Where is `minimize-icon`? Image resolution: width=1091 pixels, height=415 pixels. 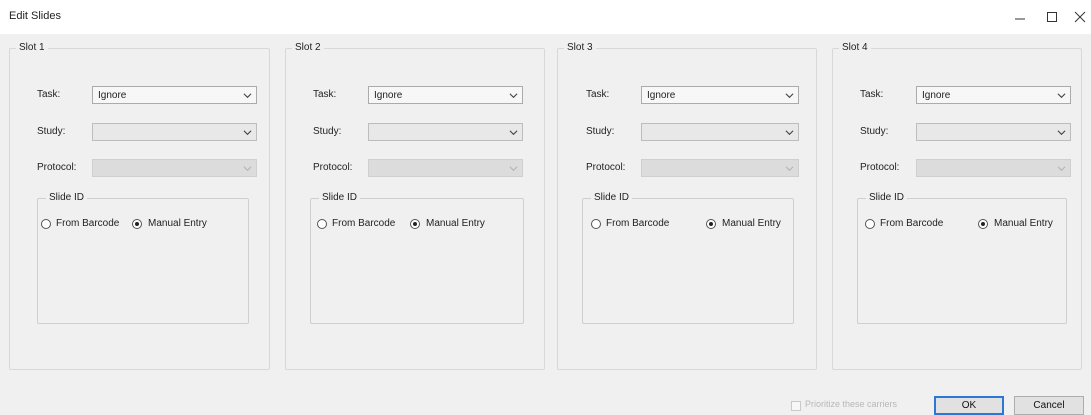
minimize-icon is located at coordinates (1020, 19).